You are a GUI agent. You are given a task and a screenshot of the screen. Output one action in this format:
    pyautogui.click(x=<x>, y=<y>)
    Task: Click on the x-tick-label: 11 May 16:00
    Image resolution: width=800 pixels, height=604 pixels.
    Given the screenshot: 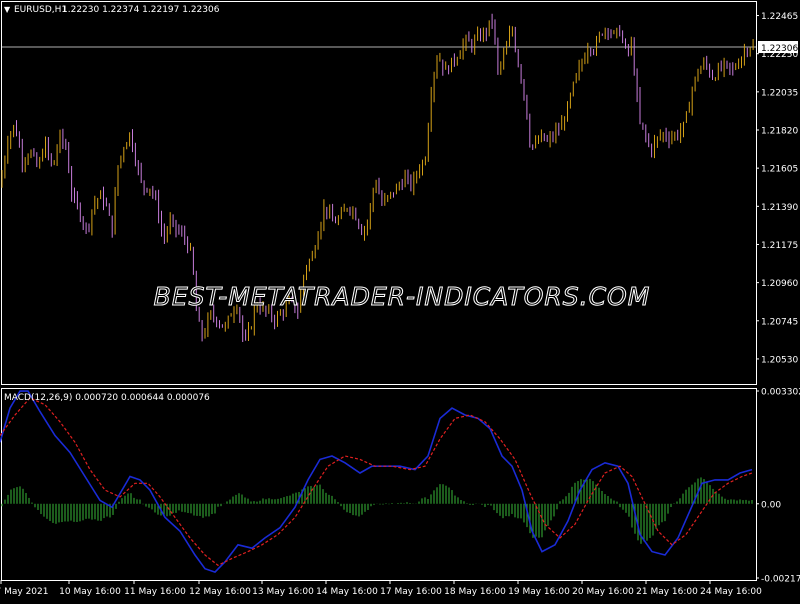 What is the action you would take?
    pyautogui.click(x=155, y=592)
    